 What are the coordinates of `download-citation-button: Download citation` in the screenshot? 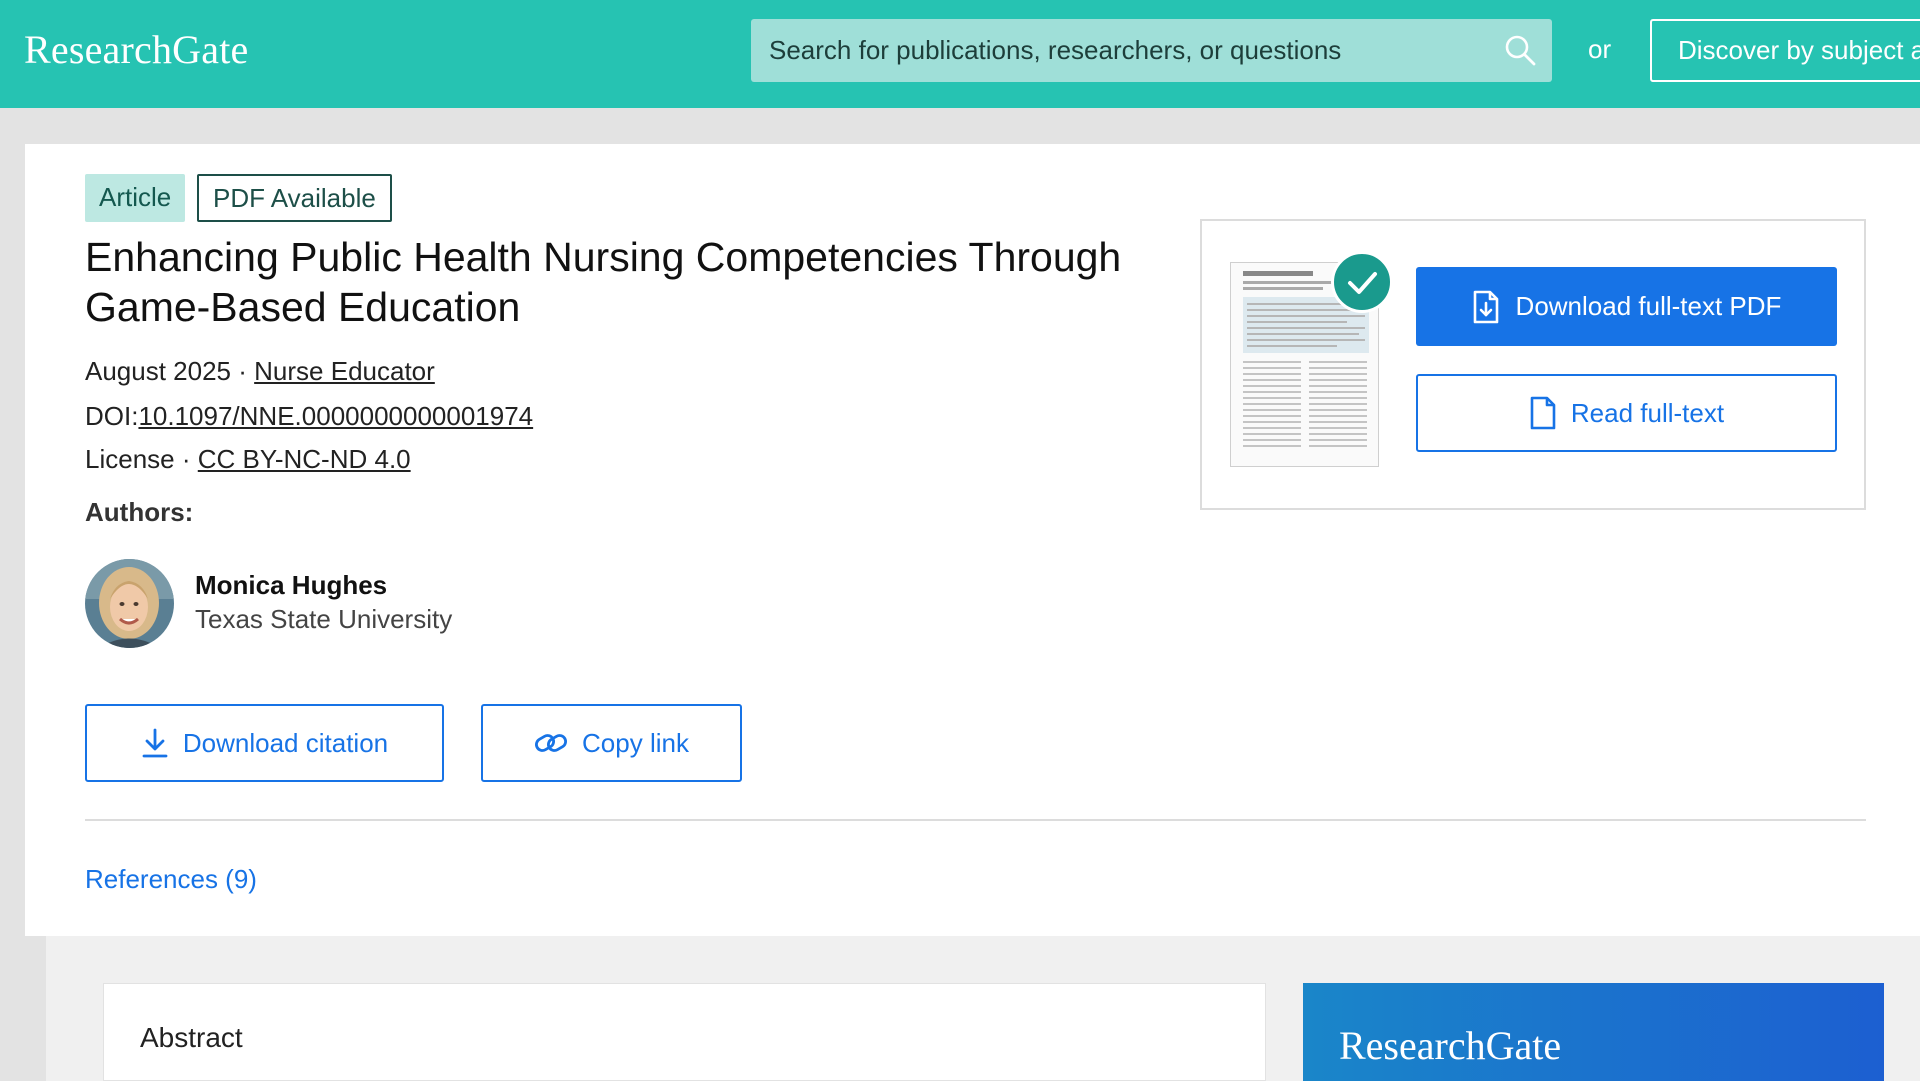 It's located at (264, 743).